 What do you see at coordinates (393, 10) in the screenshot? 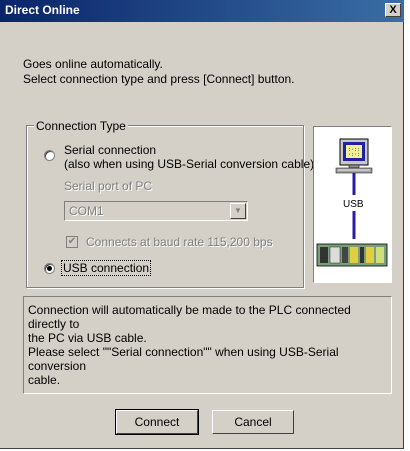
I see `close-button: X` at bounding box center [393, 10].